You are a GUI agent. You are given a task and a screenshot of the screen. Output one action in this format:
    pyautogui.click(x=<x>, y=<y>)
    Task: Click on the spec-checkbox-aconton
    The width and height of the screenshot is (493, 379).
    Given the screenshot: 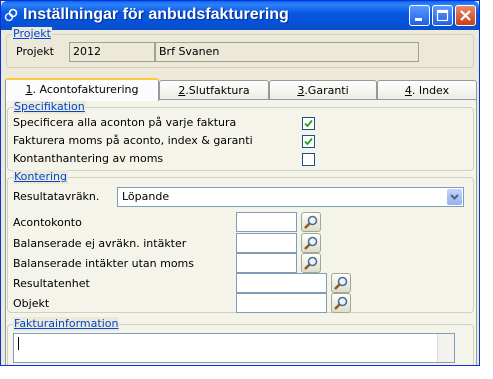 What is the action you would take?
    pyautogui.click(x=308, y=123)
    